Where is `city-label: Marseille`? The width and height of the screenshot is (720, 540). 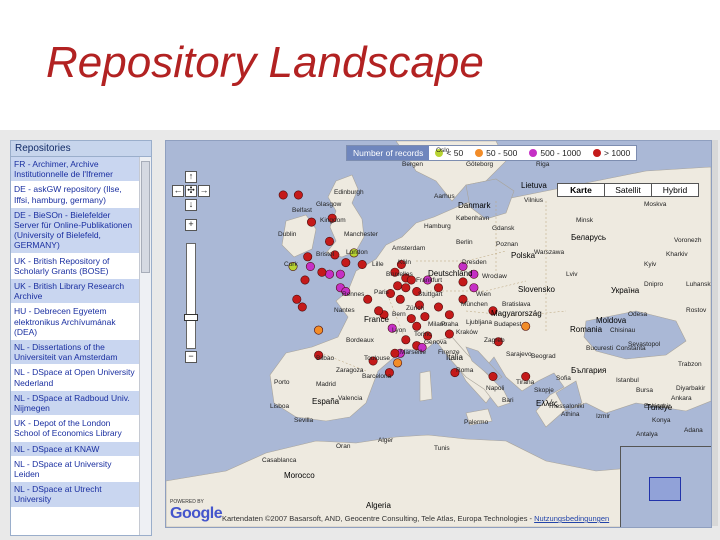
city-label: Marseille is located at coordinates (413, 352).